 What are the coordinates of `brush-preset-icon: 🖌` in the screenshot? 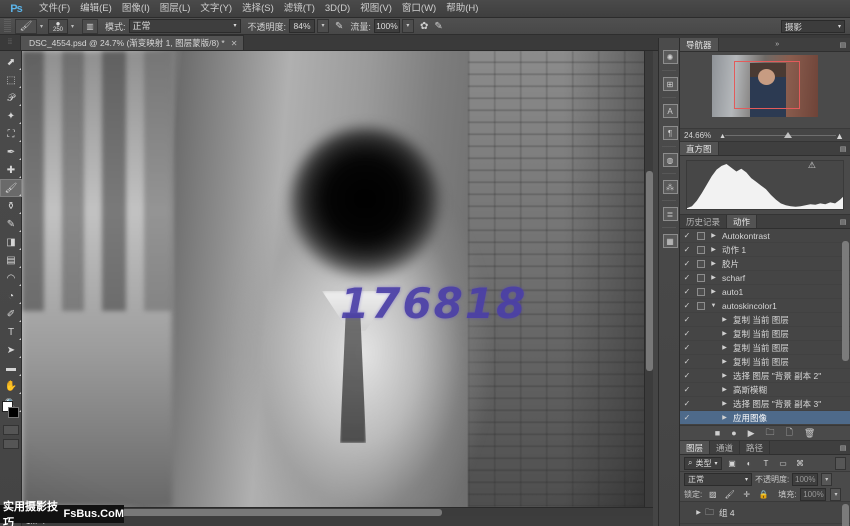 It's located at (26, 26).